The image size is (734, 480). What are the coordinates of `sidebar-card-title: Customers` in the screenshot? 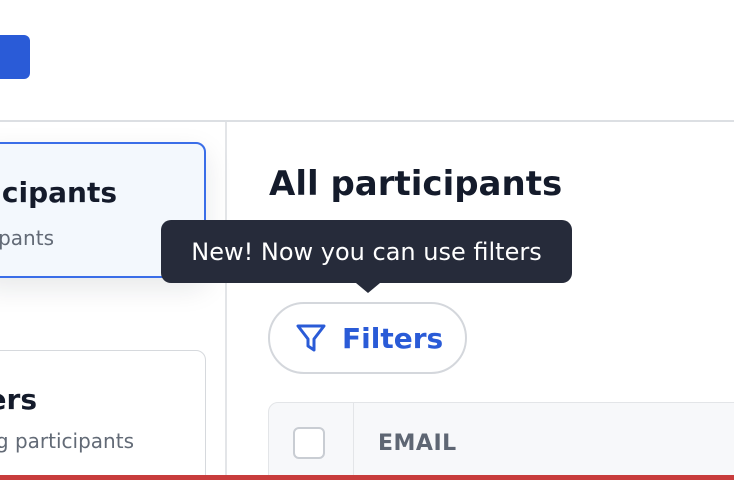 It's located at (18, 399).